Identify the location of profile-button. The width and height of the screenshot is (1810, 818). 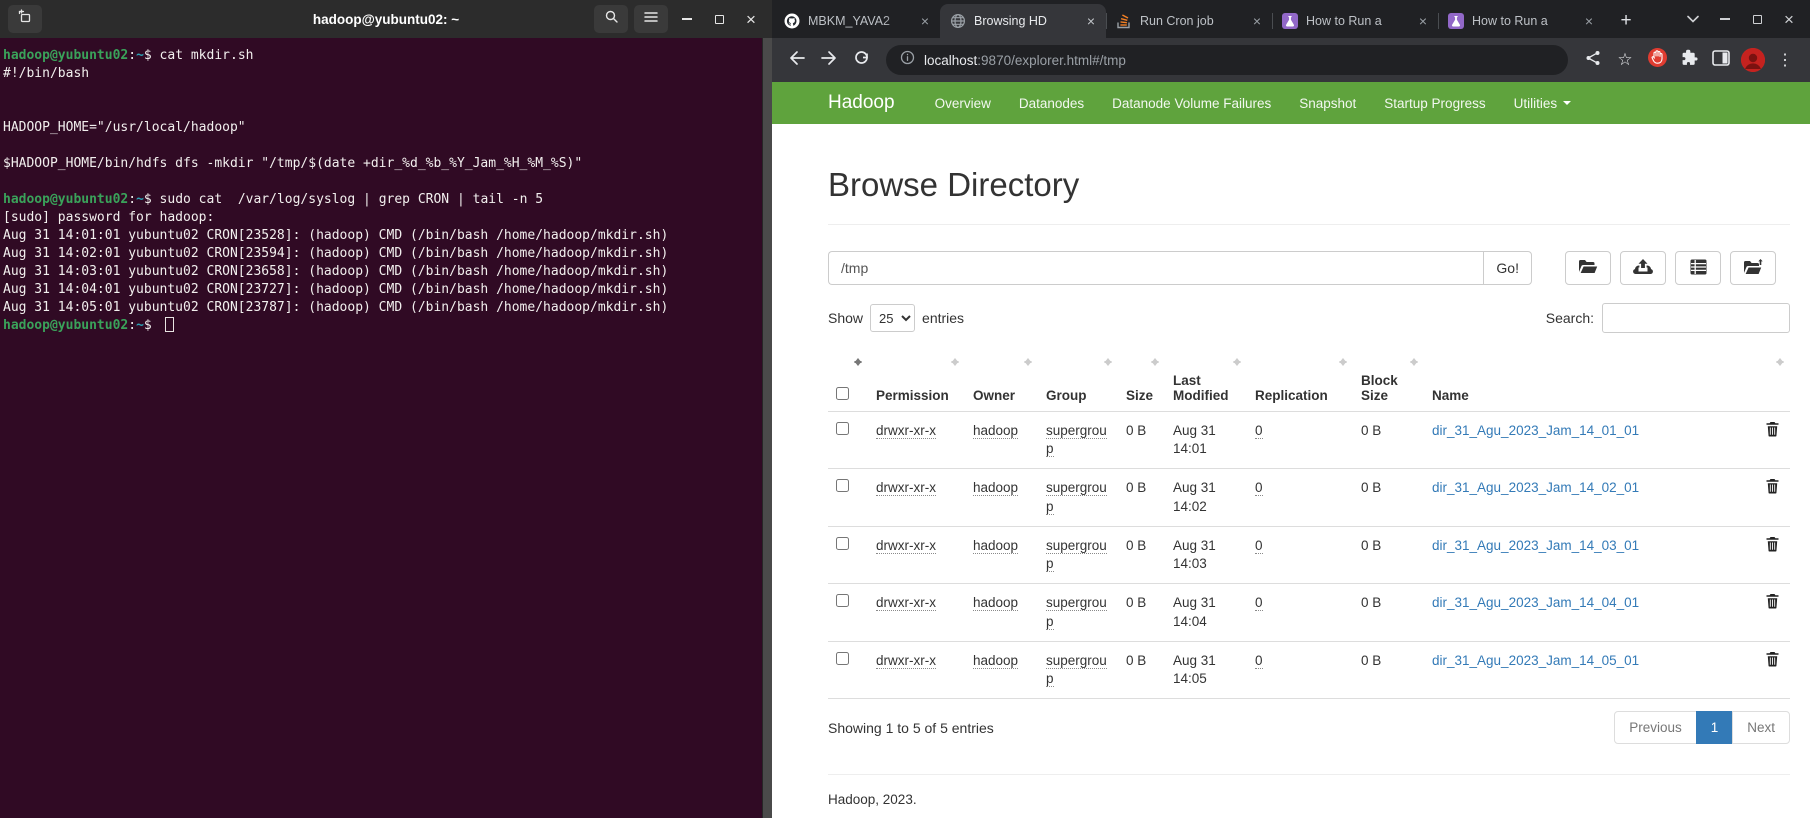
(1753, 60).